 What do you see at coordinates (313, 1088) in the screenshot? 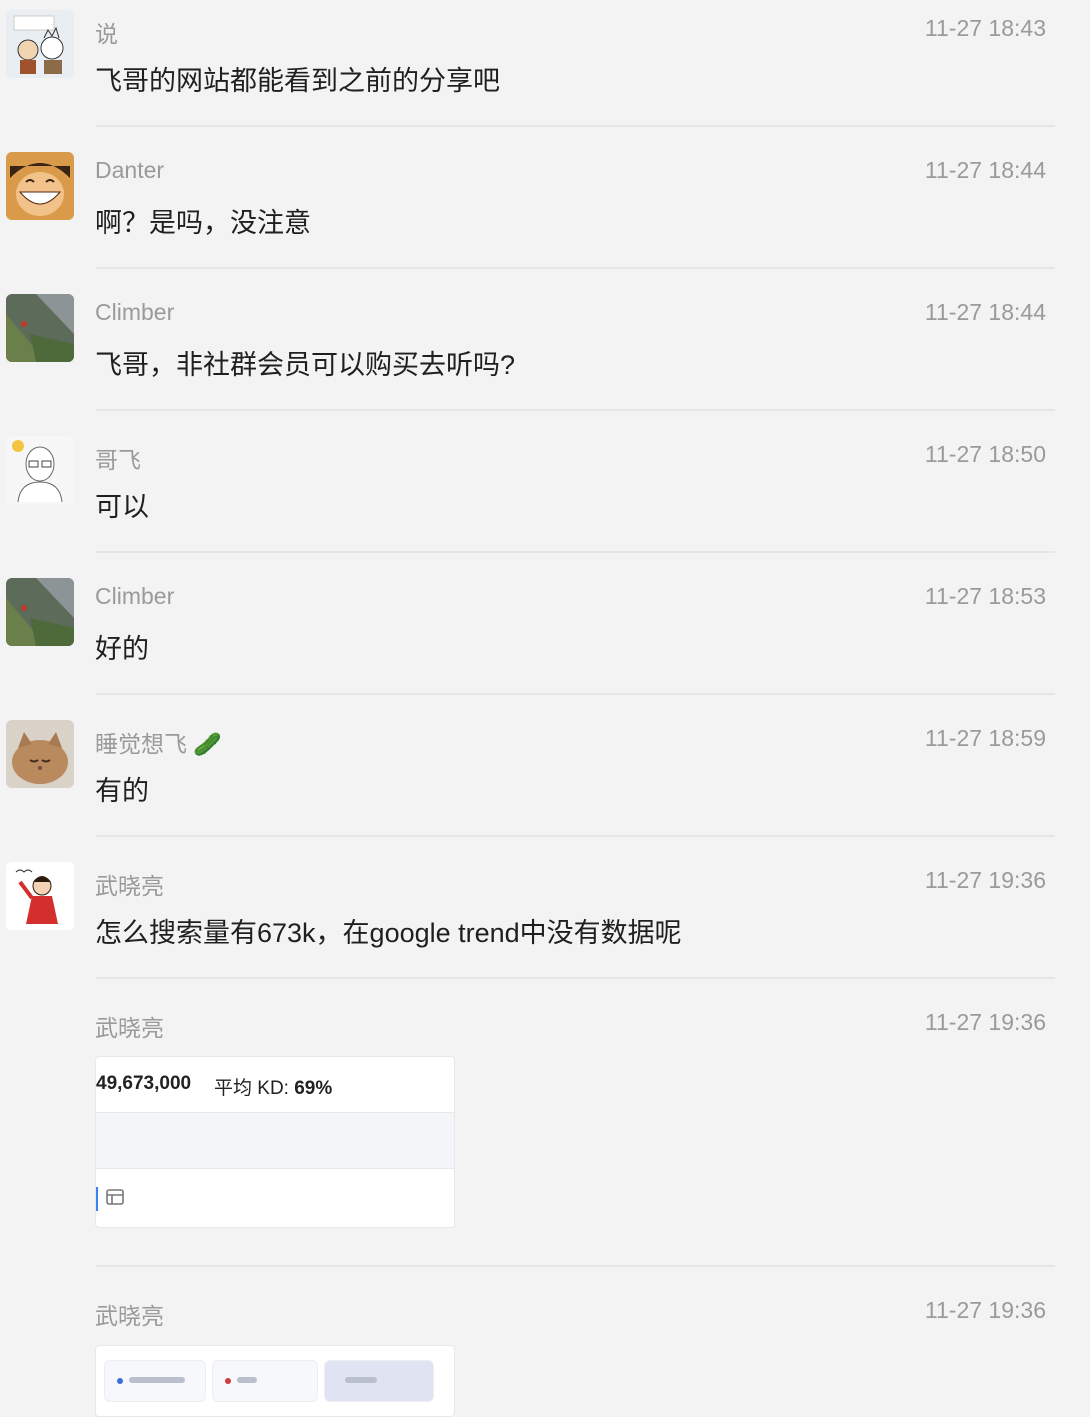
I see `kd-value: 69%` at bounding box center [313, 1088].